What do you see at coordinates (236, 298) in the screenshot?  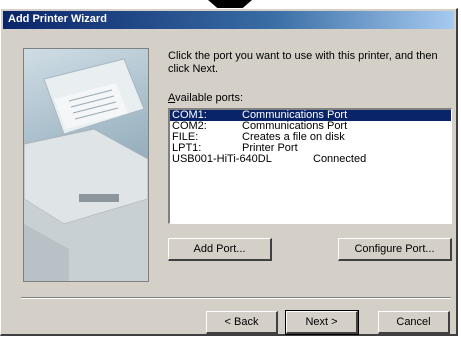 I see `separator` at bounding box center [236, 298].